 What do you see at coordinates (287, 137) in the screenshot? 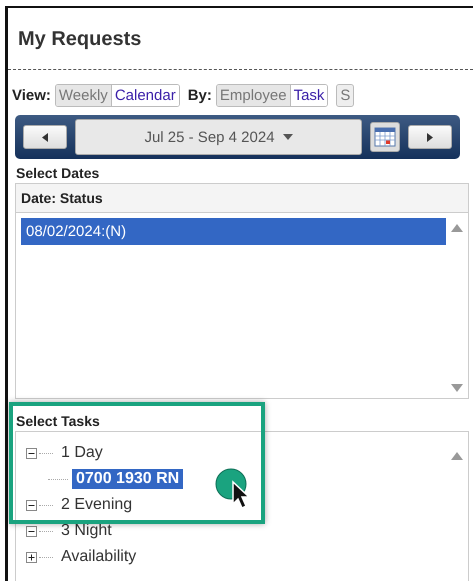
I see `dropdown-caret-icon` at bounding box center [287, 137].